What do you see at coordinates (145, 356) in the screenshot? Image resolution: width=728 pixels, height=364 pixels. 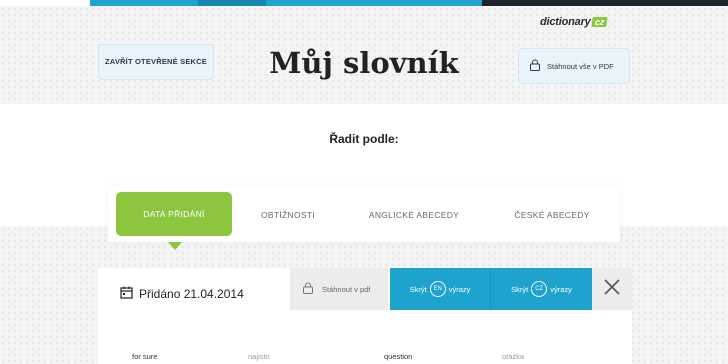 I see `word-en: for sure` at bounding box center [145, 356].